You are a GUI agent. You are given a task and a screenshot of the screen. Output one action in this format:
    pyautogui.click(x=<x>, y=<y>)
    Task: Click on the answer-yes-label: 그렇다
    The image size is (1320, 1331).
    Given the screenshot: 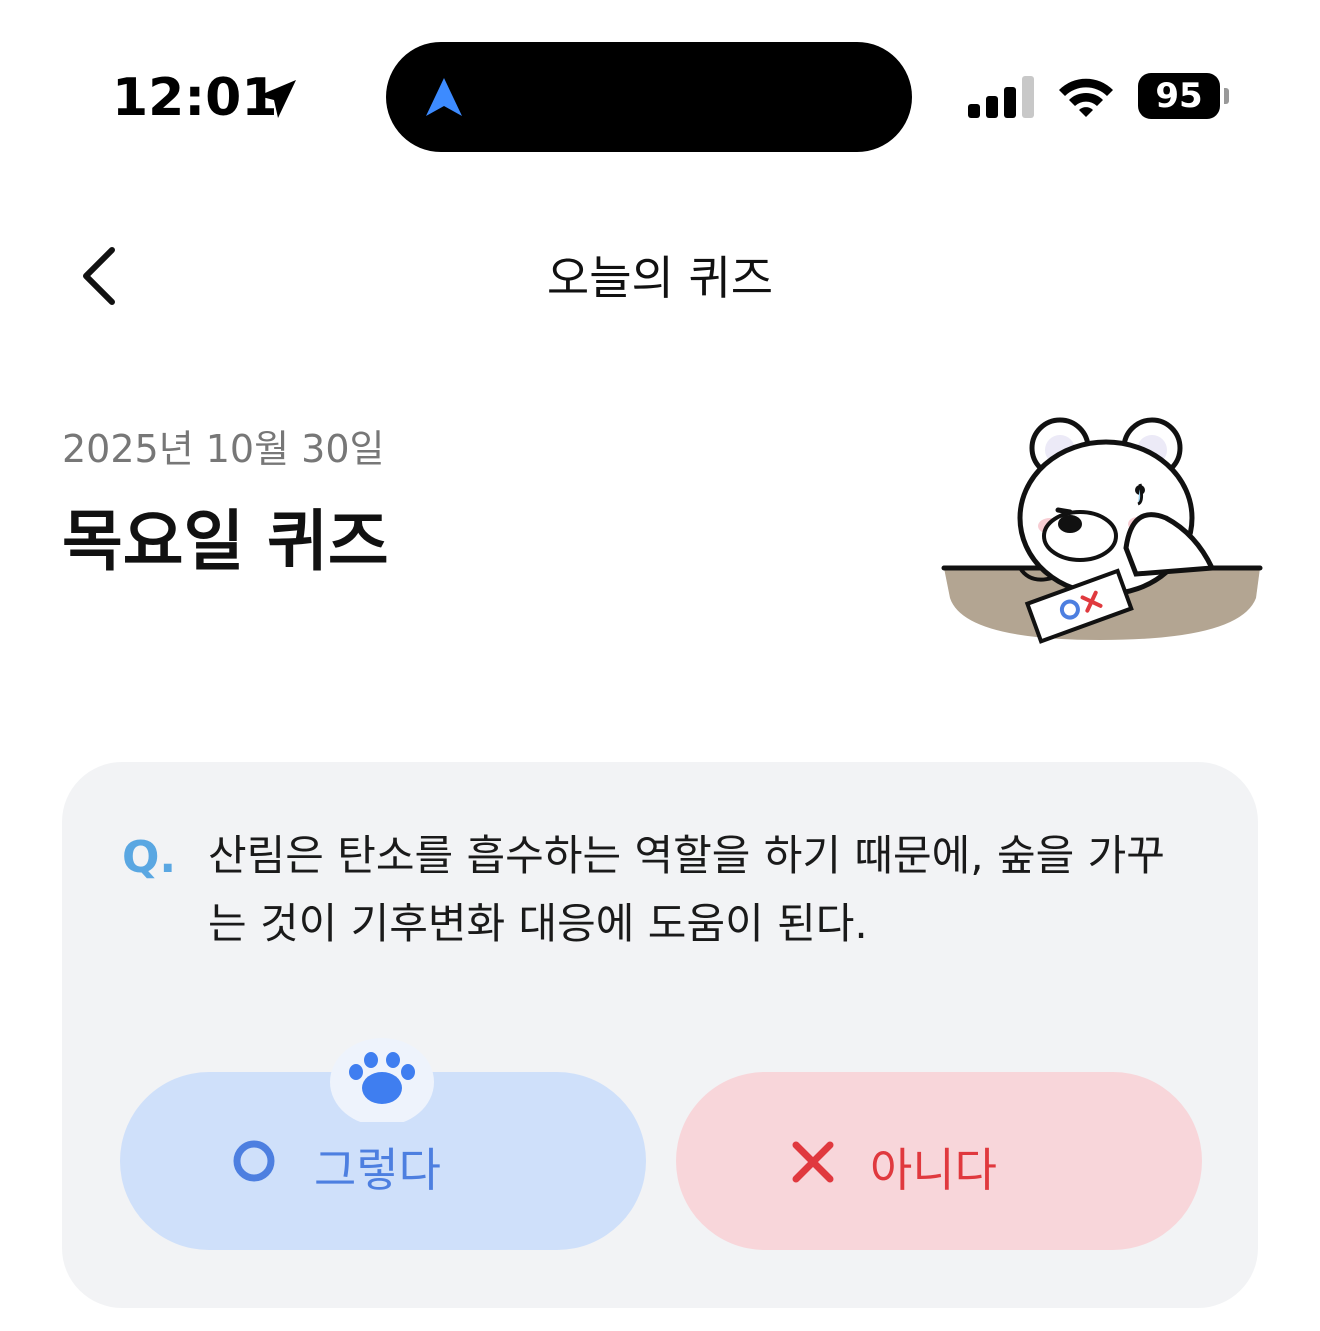 What is the action you would take?
    pyautogui.click(x=377, y=1170)
    